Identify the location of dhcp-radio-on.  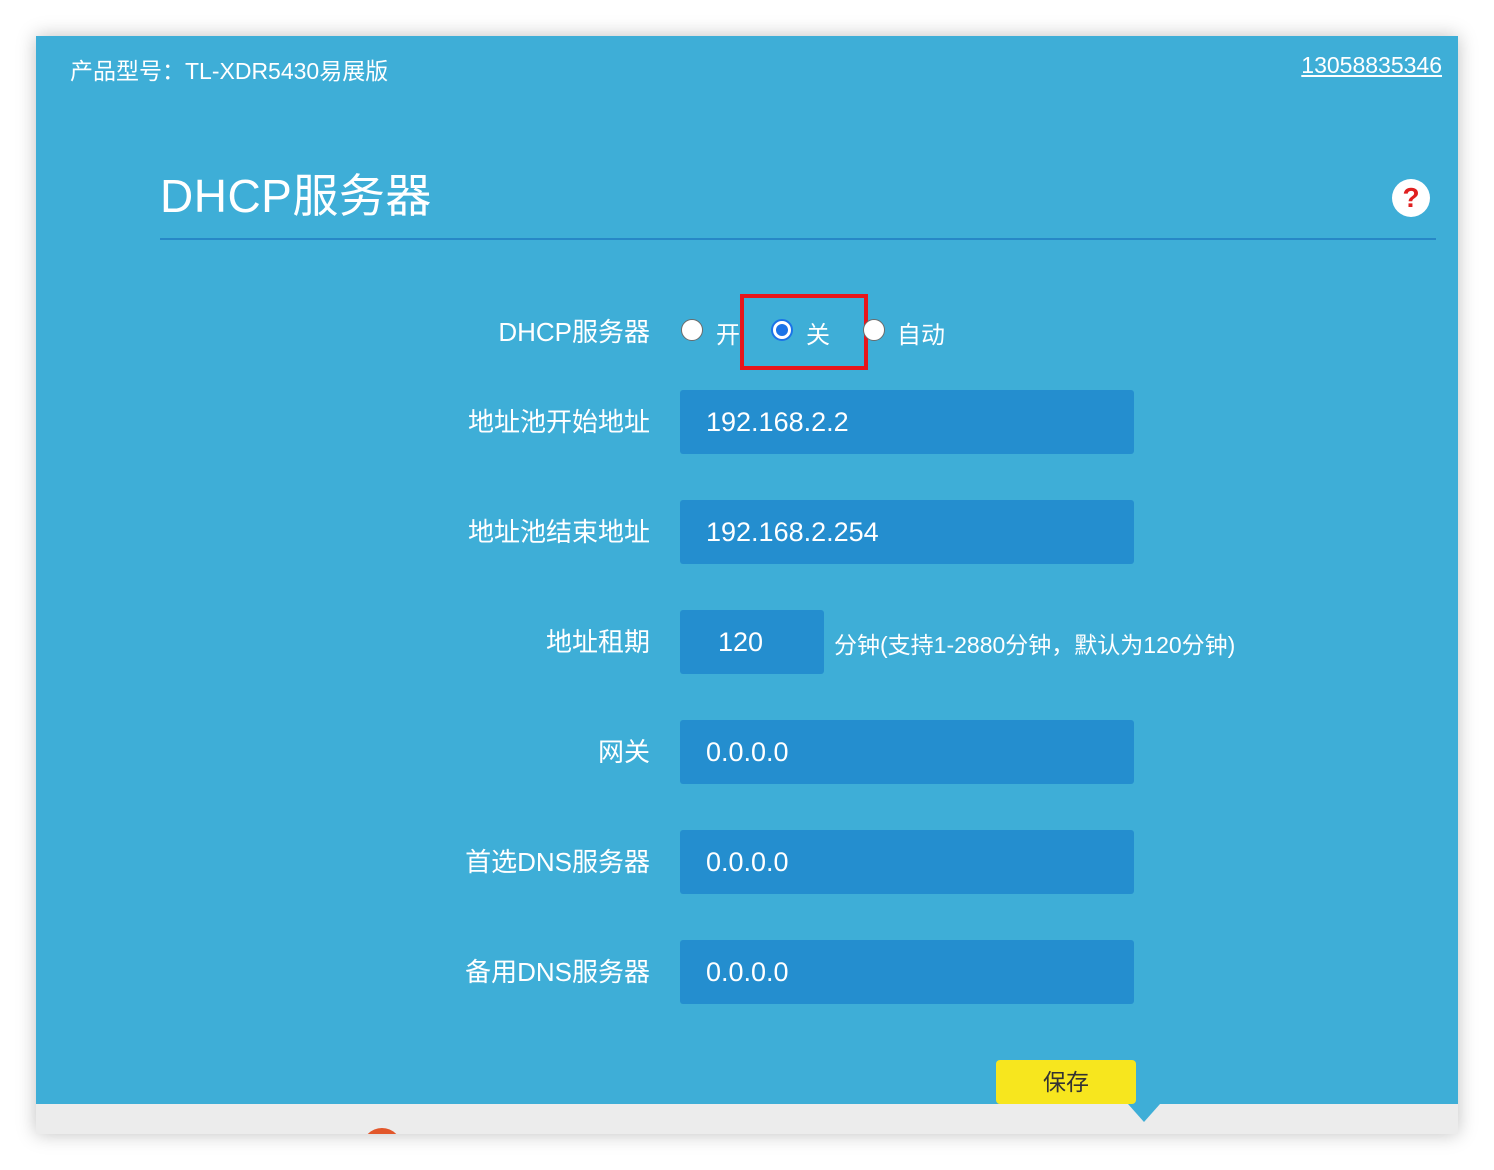
(692, 330).